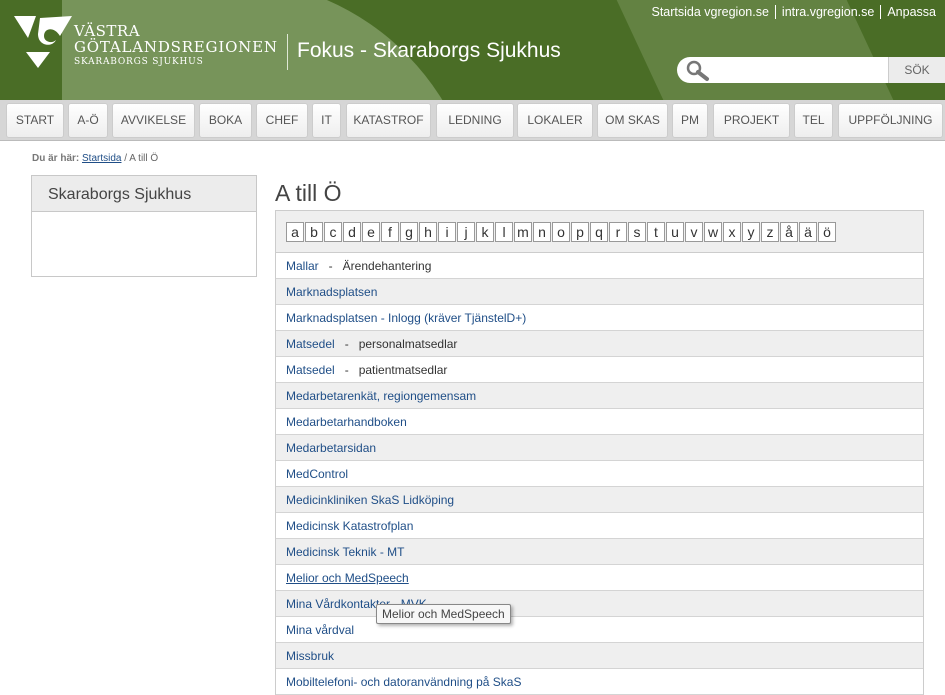  I want to click on letter-b: b, so click(314, 232).